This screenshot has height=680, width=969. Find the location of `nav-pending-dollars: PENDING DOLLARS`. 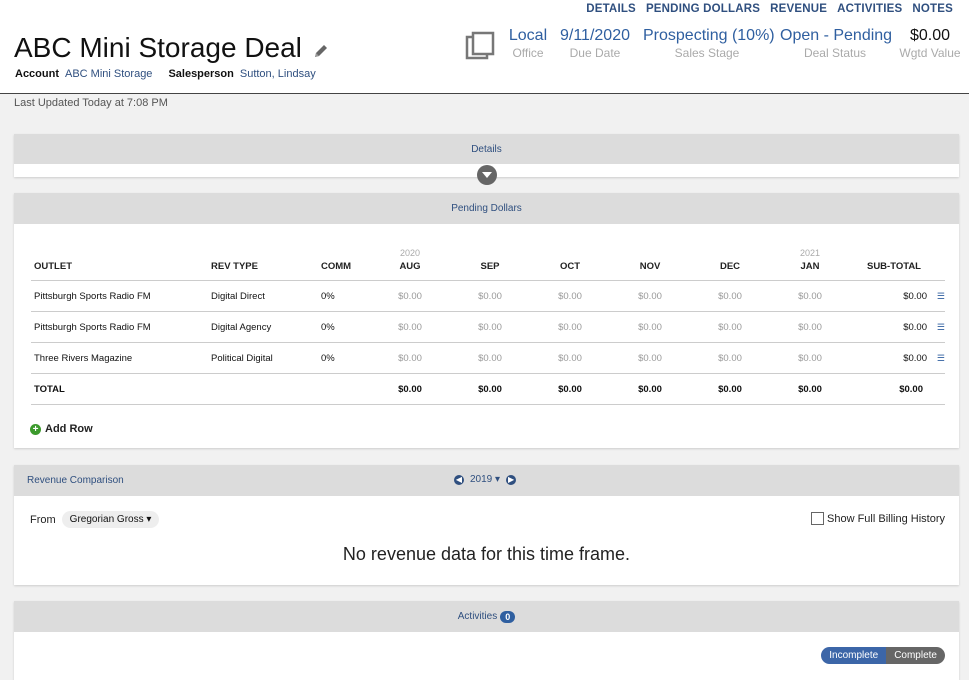

nav-pending-dollars: PENDING DOLLARS is located at coordinates (703, 9).